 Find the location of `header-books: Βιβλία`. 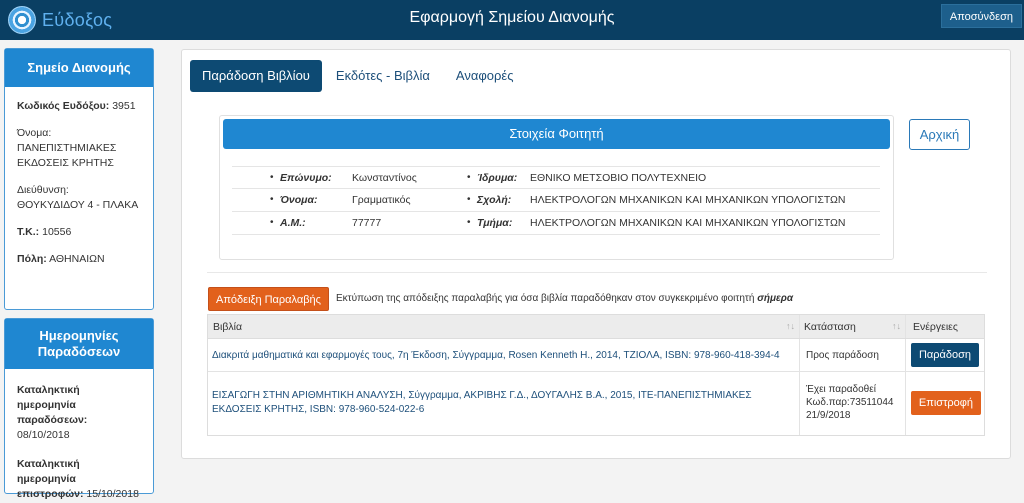

header-books: Βιβλία is located at coordinates (227, 327).